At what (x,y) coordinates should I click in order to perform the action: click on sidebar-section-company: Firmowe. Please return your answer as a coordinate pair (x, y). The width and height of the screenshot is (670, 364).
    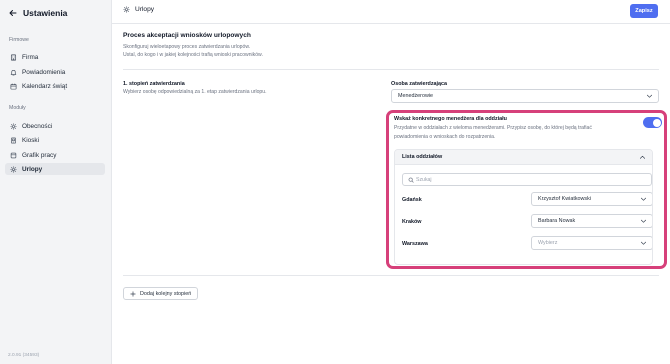
    Looking at the image, I should click on (19, 40).